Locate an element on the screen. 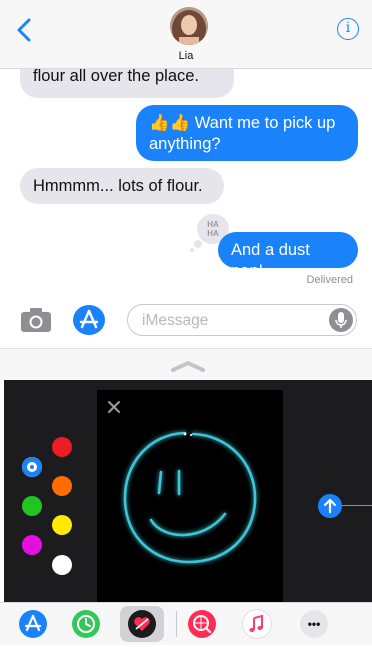 This screenshot has height=647, width=372. close-icon is located at coordinates (114, 407).